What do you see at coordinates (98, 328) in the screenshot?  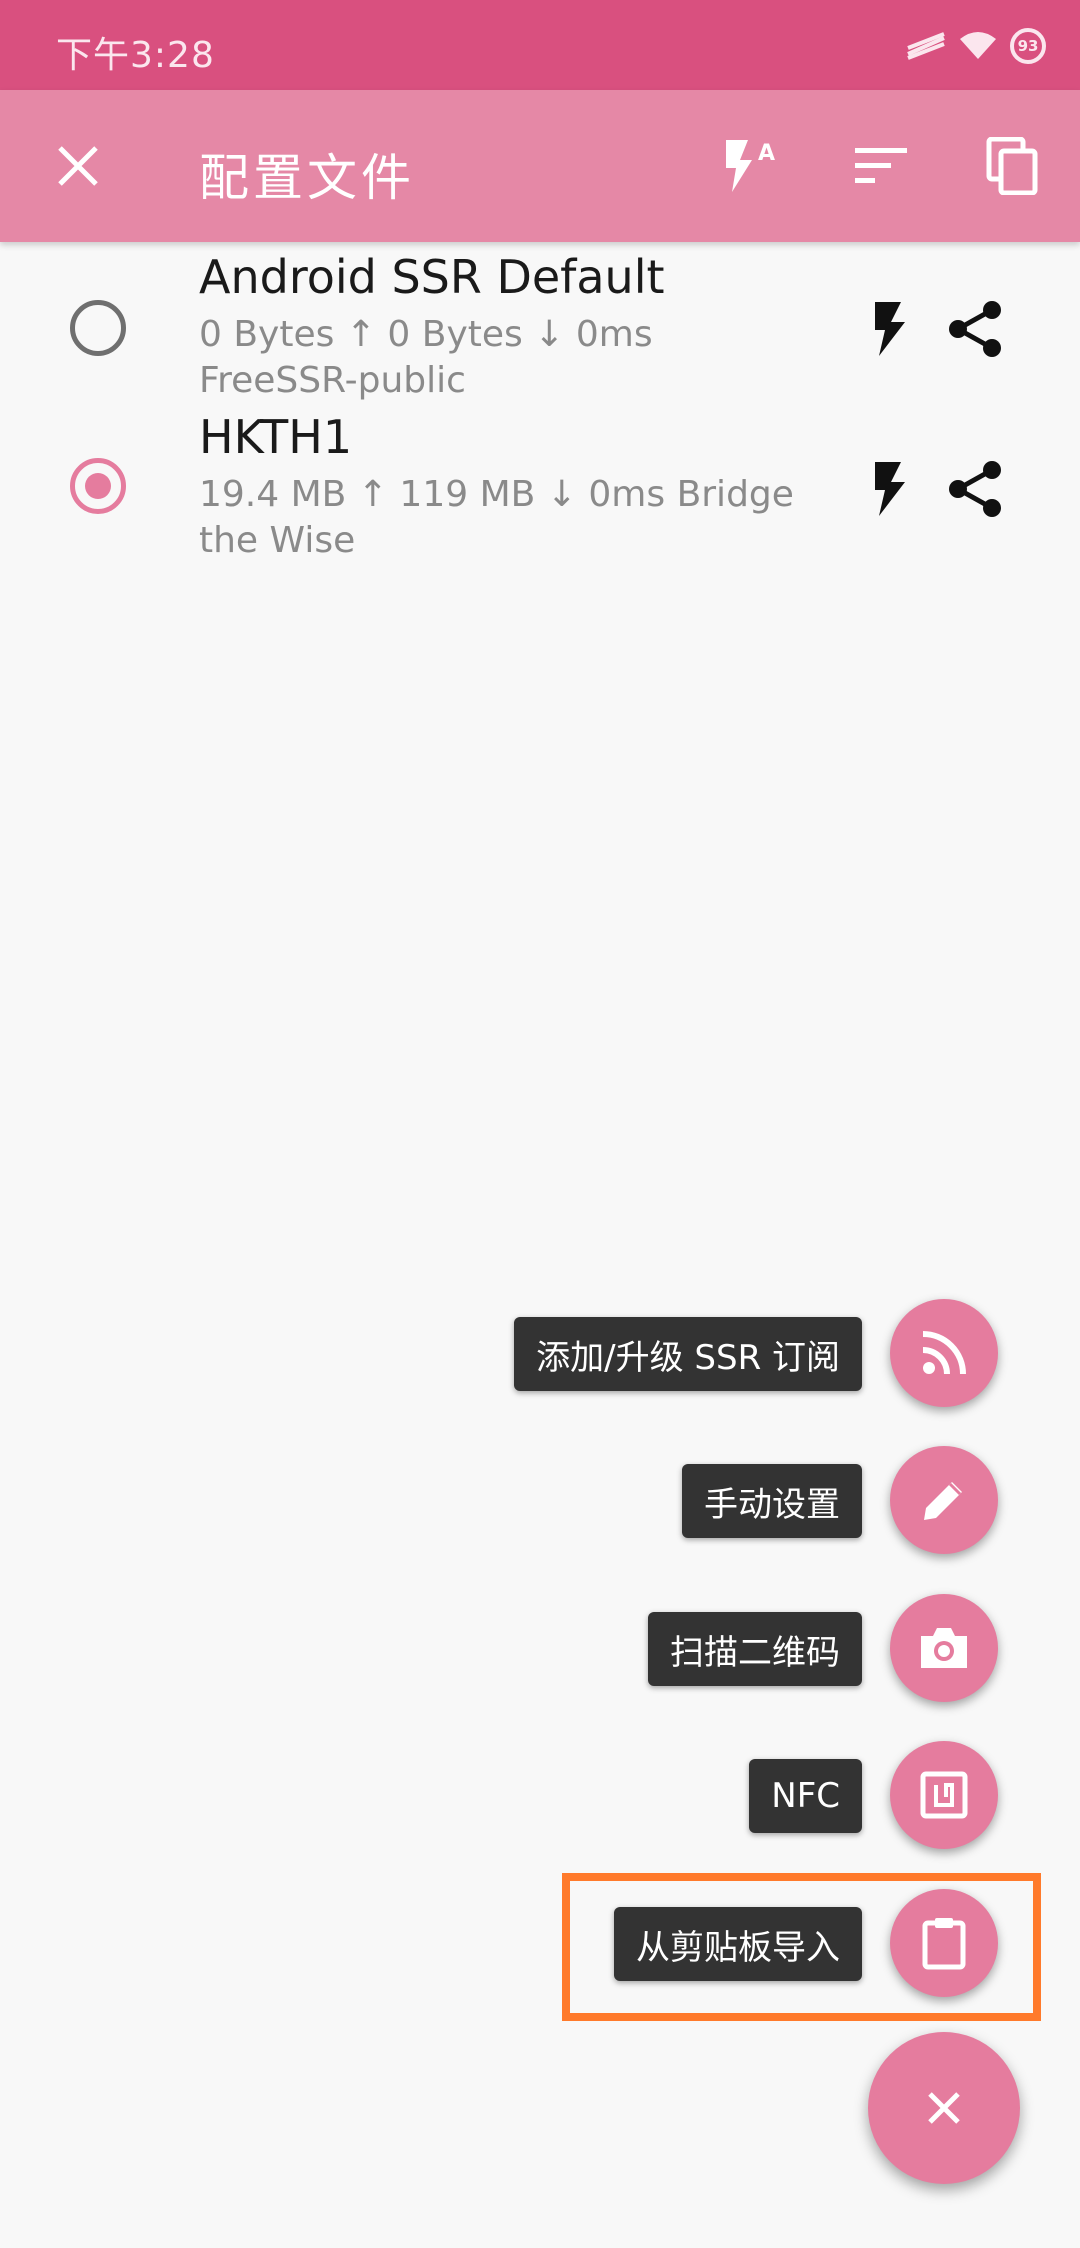 I see `profile-radio` at bounding box center [98, 328].